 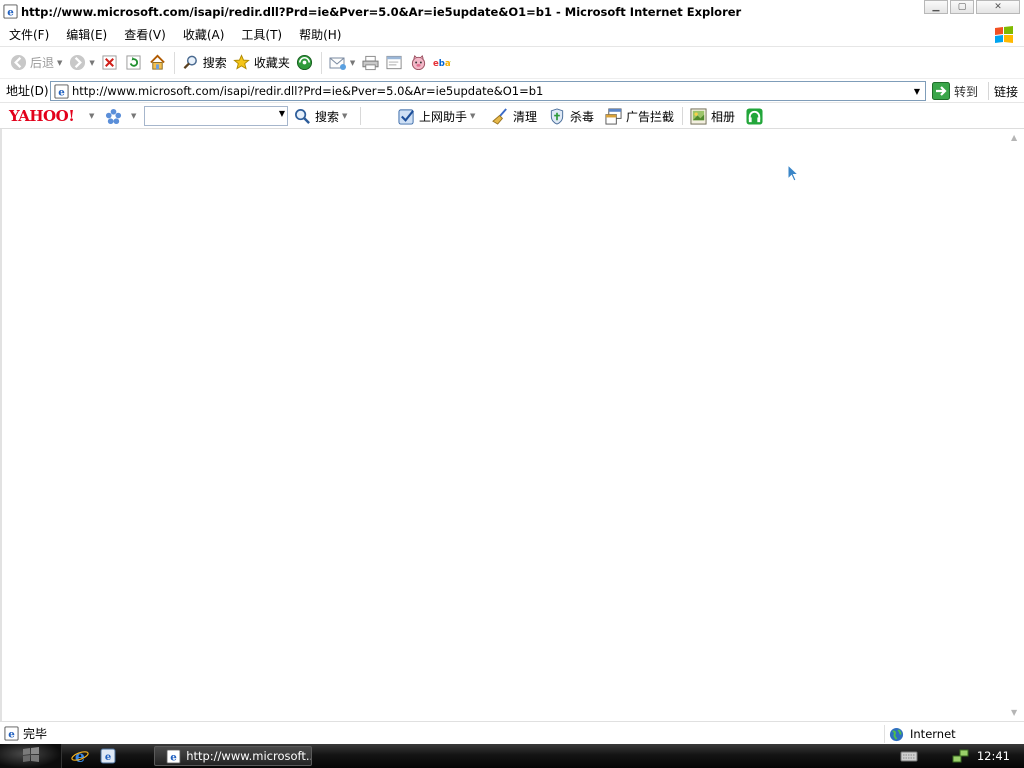 What do you see at coordinates (613, 116) in the screenshot?
I see `popup-blocker-icon` at bounding box center [613, 116].